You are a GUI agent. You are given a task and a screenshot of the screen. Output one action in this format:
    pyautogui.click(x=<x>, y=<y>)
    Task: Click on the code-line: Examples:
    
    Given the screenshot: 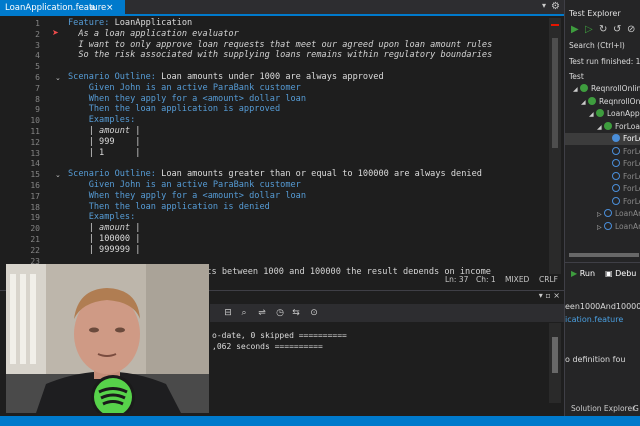 What is the action you would take?
    pyautogui.click(x=102, y=217)
    